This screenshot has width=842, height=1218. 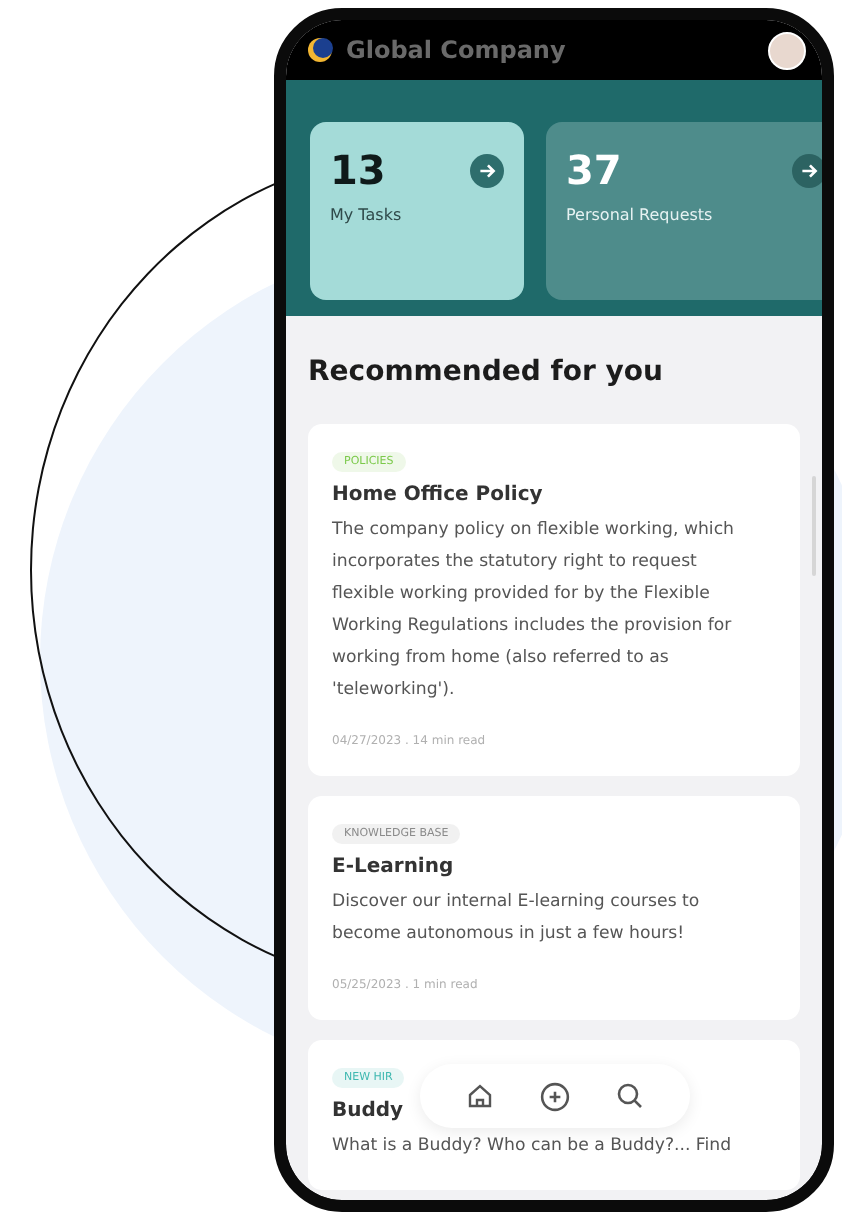 I want to click on article-title: Home Office Policy, so click(x=437, y=495).